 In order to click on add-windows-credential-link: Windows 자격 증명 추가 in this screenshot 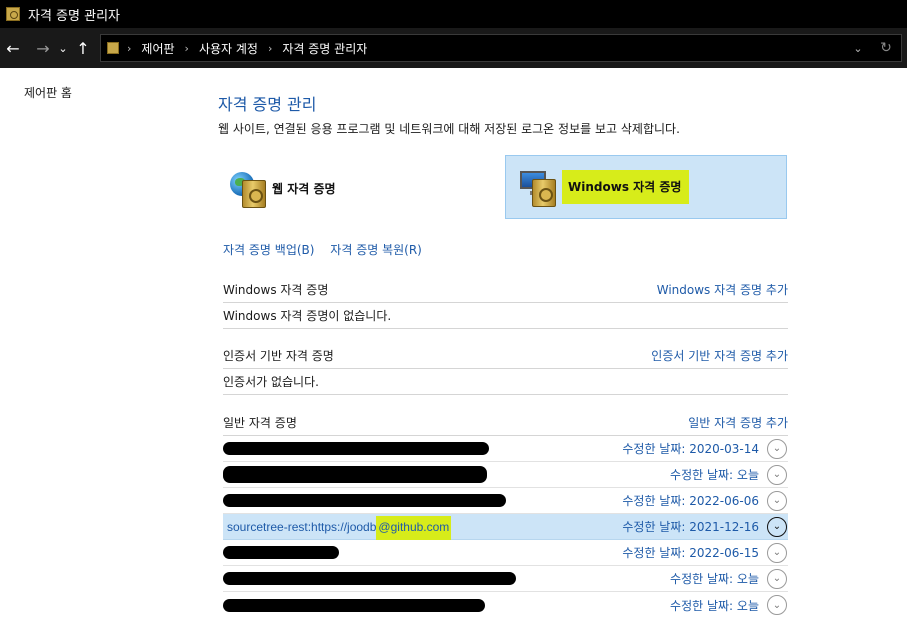, I will do `click(722, 289)`.